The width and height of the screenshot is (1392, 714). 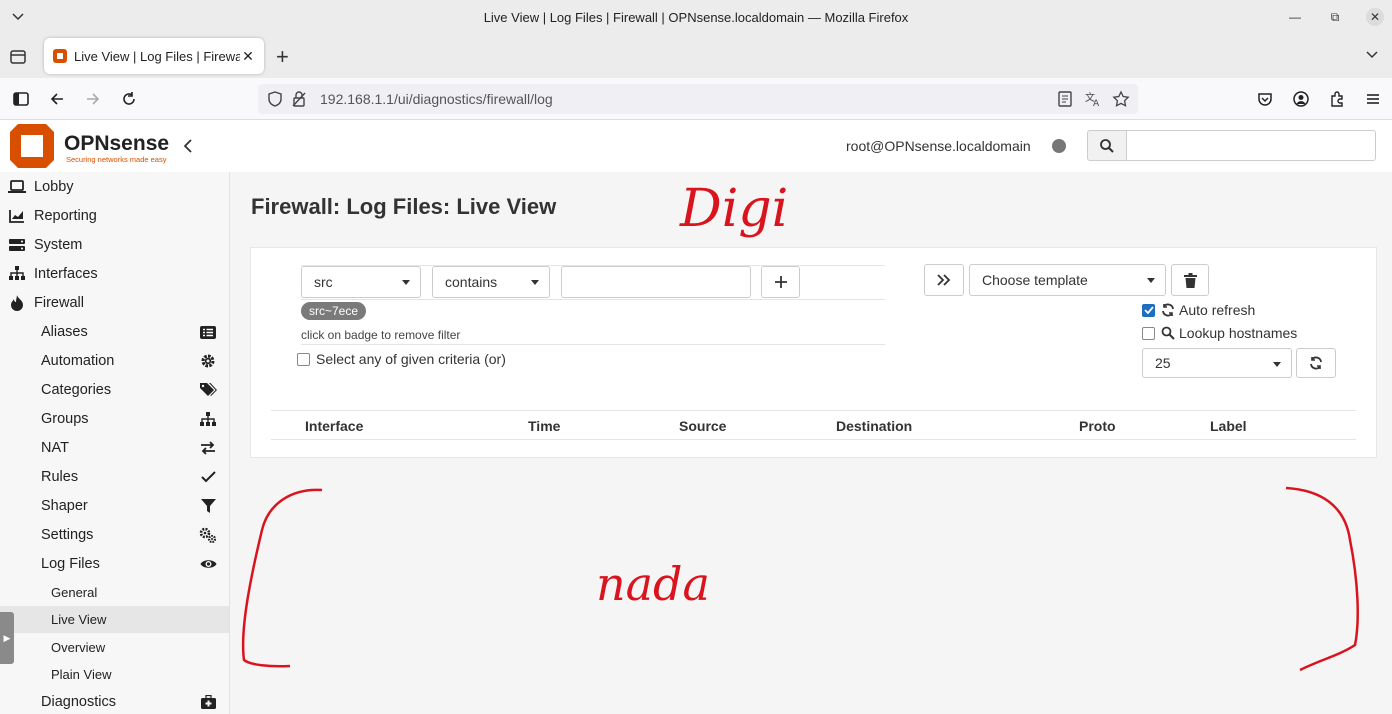 What do you see at coordinates (74, 592) in the screenshot?
I see `sidebar-item-label: General` at bounding box center [74, 592].